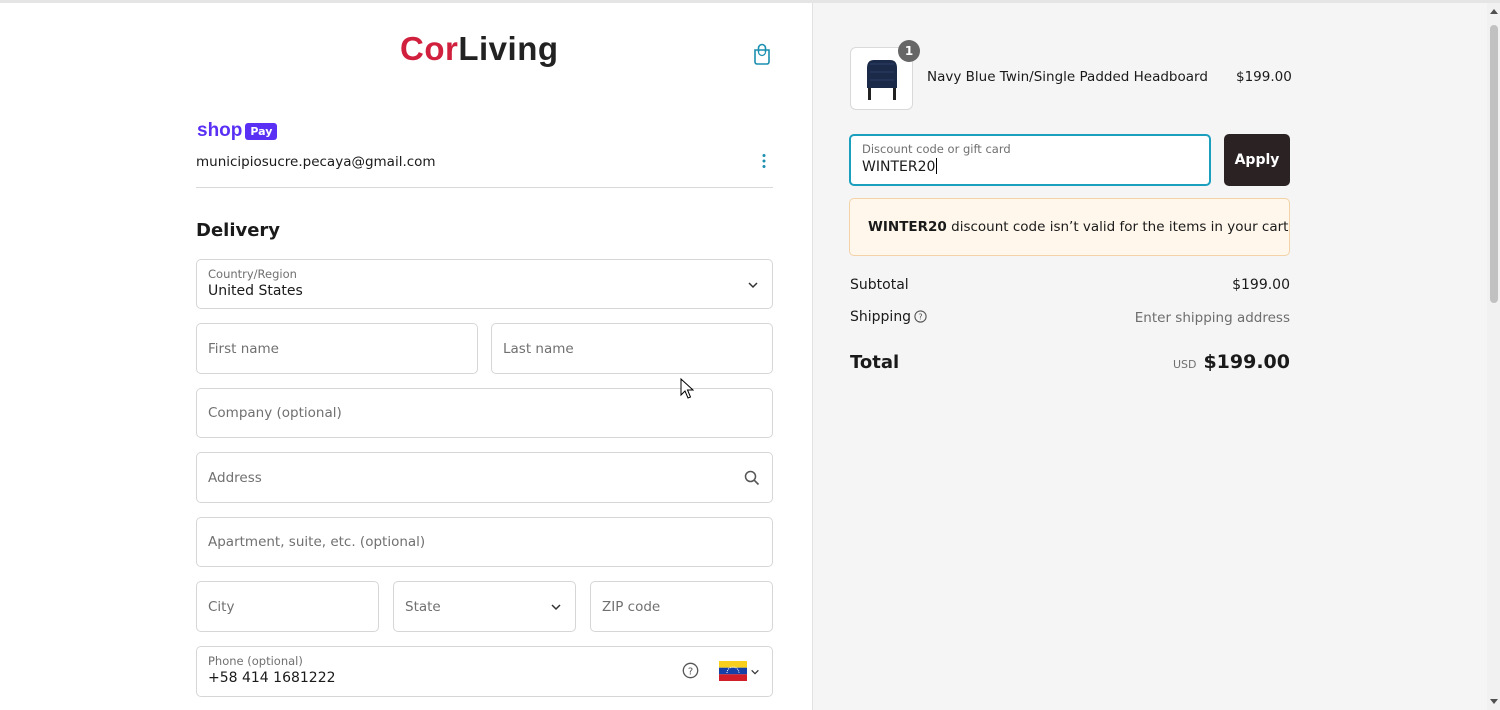  Describe the element at coordinates (484, 187) in the screenshot. I see `divider` at that location.